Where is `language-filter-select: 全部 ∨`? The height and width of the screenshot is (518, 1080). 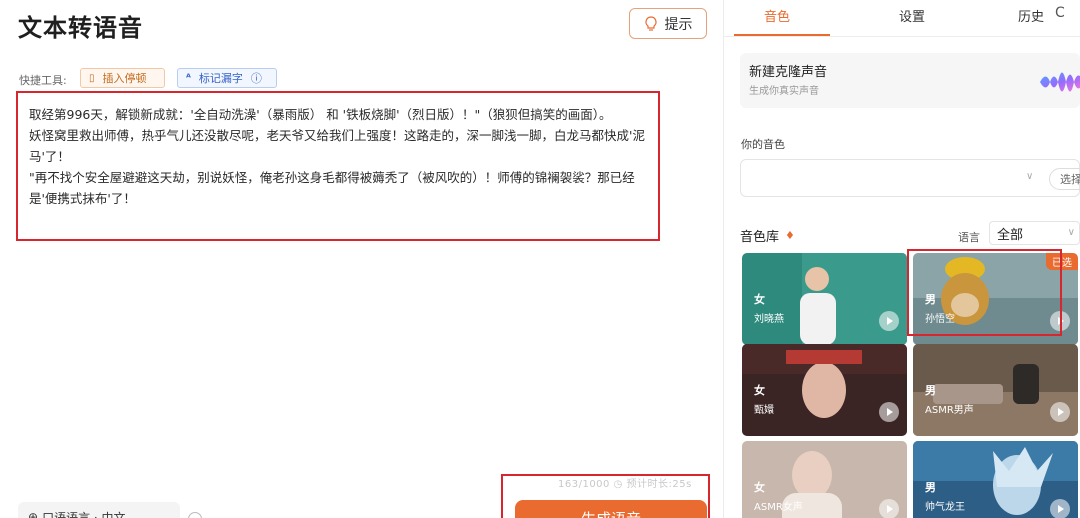
language-filter-select: 全部 ∨ is located at coordinates (1034, 233).